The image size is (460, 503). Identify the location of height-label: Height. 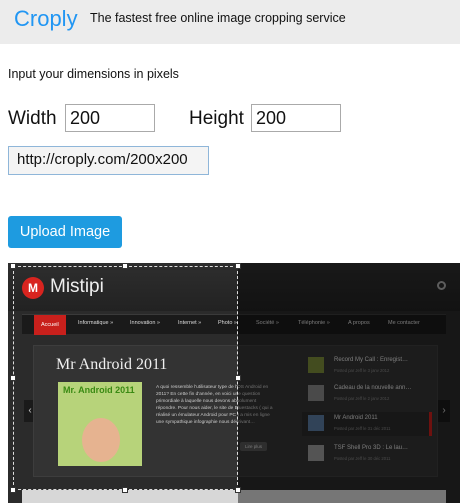
(216, 118).